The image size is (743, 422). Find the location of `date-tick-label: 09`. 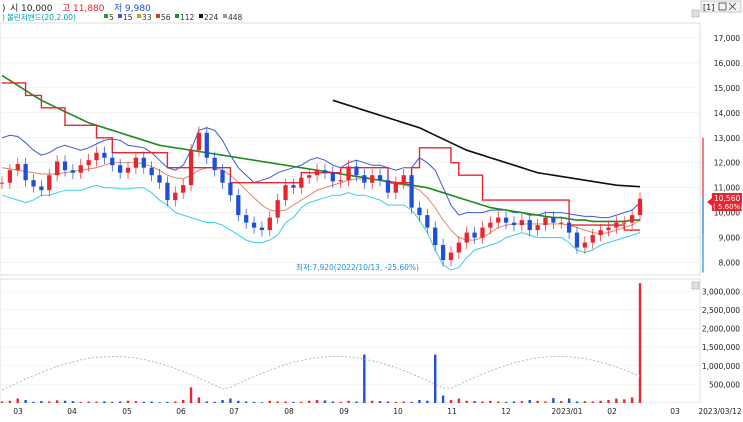

date-tick-label: 09 is located at coordinates (344, 411).